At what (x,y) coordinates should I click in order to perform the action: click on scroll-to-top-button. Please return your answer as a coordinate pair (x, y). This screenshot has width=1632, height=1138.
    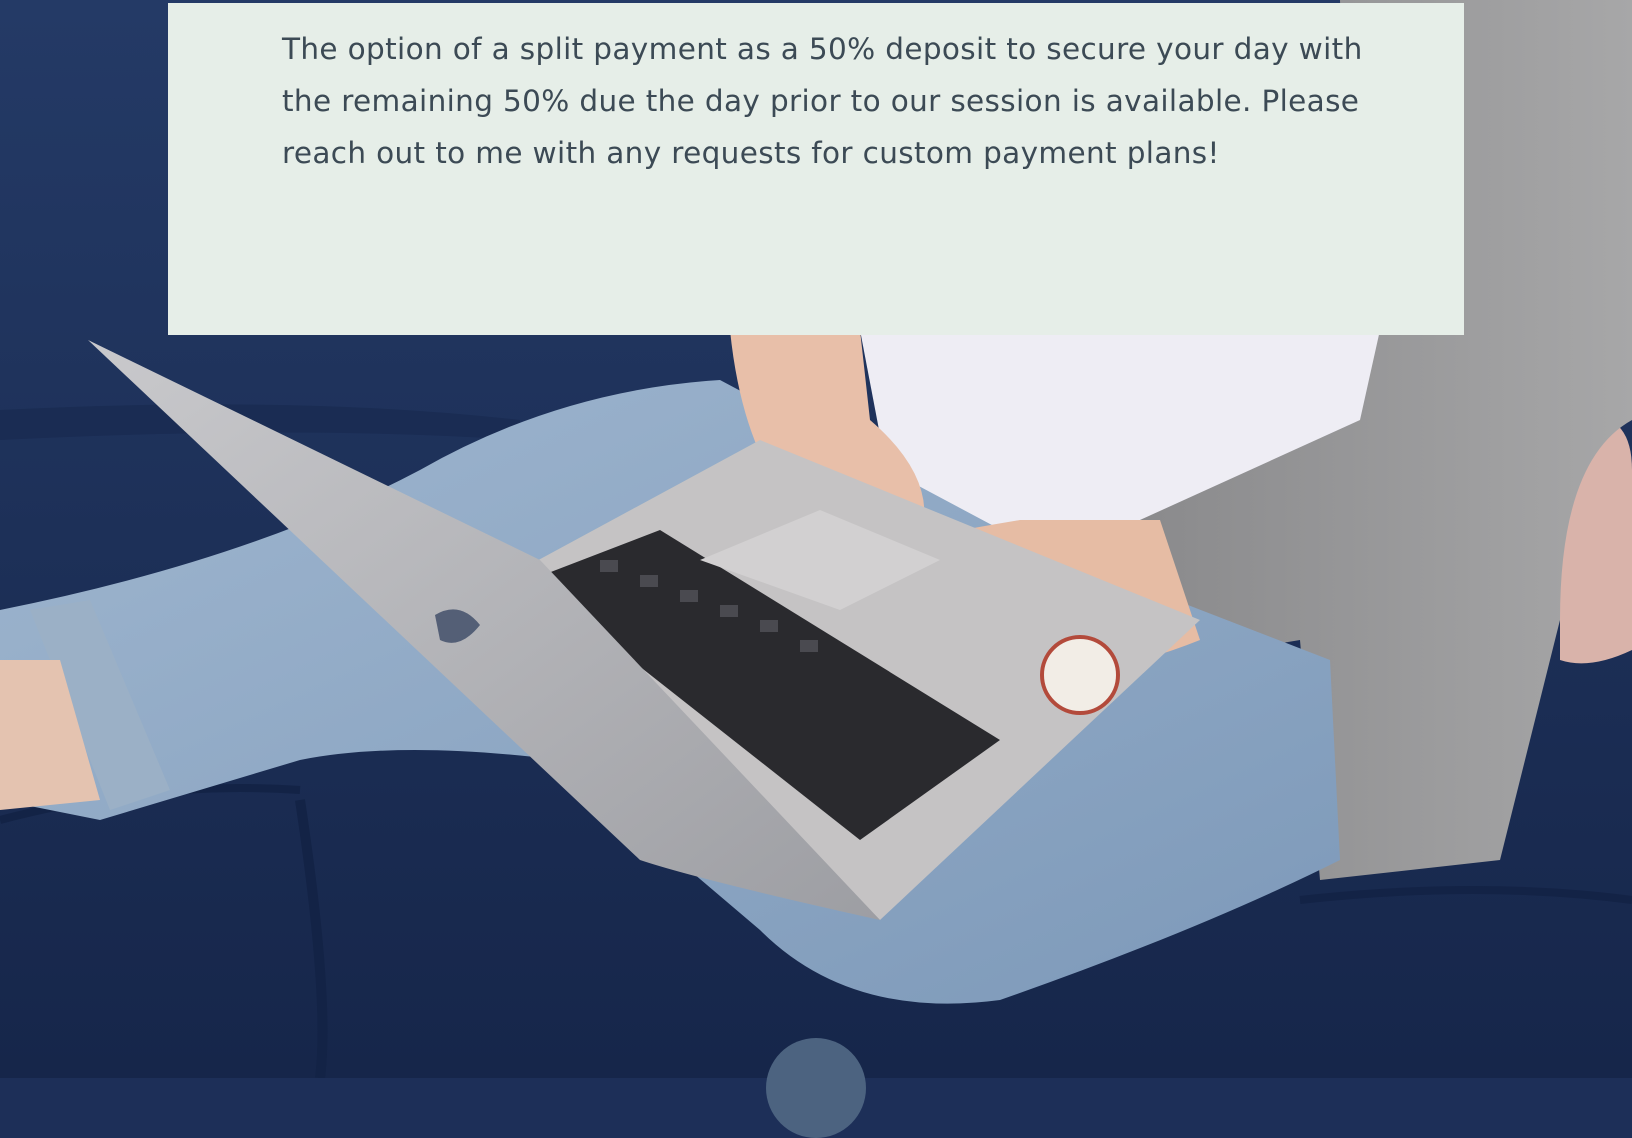
    Looking at the image, I should click on (816, 1088).